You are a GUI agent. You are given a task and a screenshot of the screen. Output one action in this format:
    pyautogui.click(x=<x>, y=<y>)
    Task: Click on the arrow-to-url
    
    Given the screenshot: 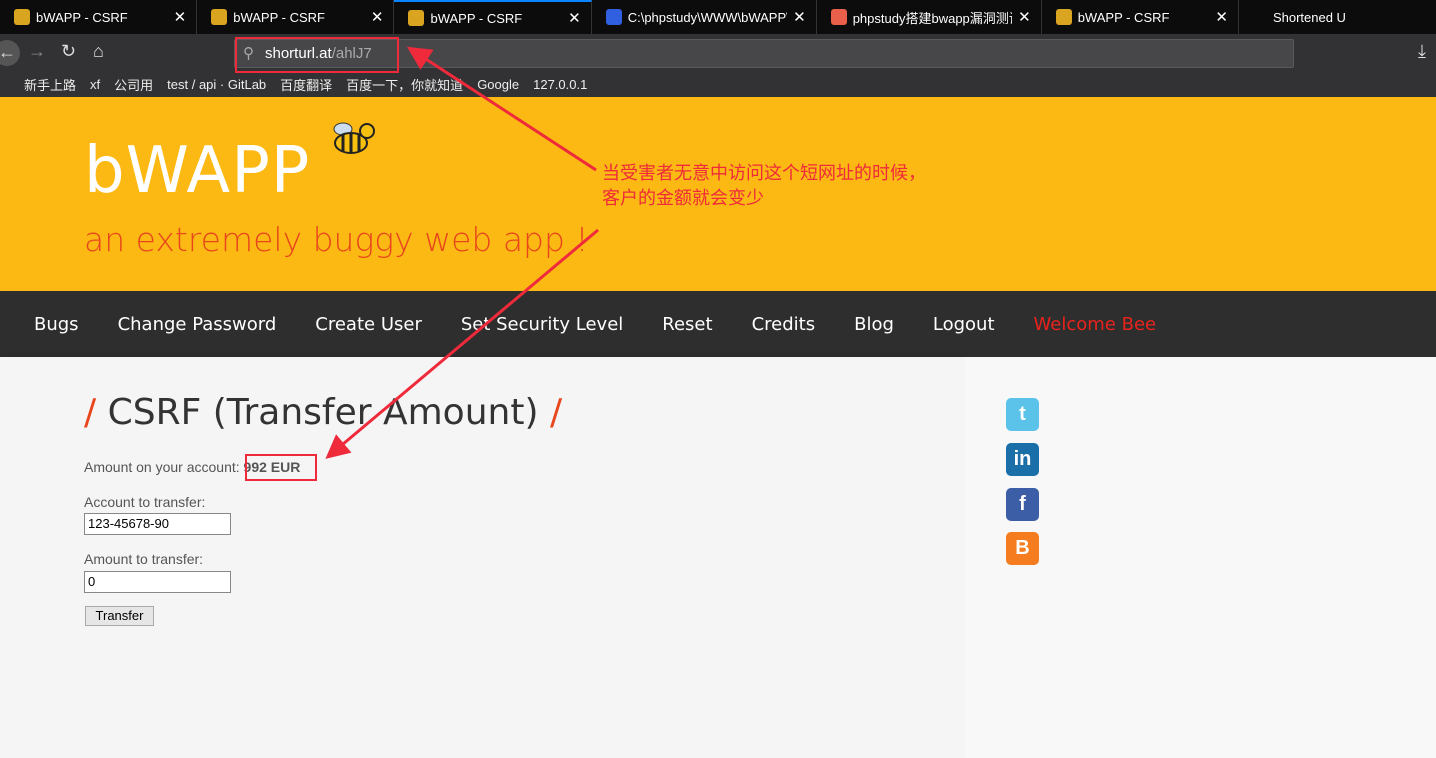 What is the action you would take?
    pyautogui.click(x=501, y=109)
    